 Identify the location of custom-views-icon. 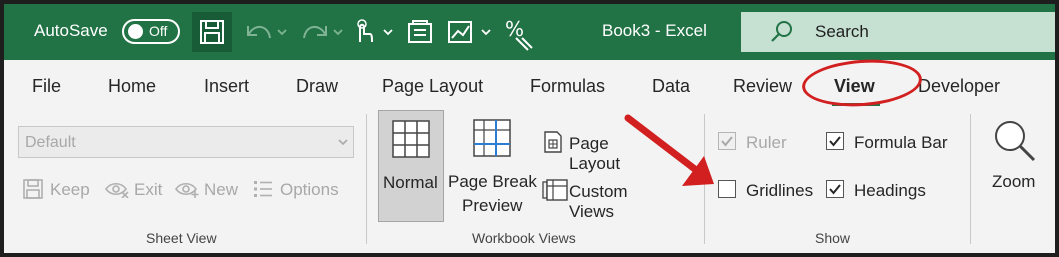
(555, 190).